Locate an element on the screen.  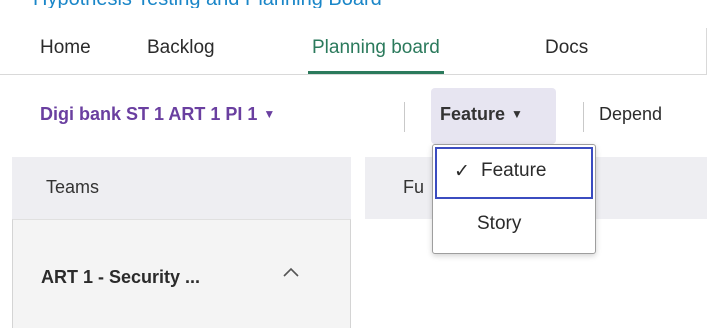
pi-select-label: Digi bank ST 1 ART 1 PI 1 is located at coordinates (149, 114).